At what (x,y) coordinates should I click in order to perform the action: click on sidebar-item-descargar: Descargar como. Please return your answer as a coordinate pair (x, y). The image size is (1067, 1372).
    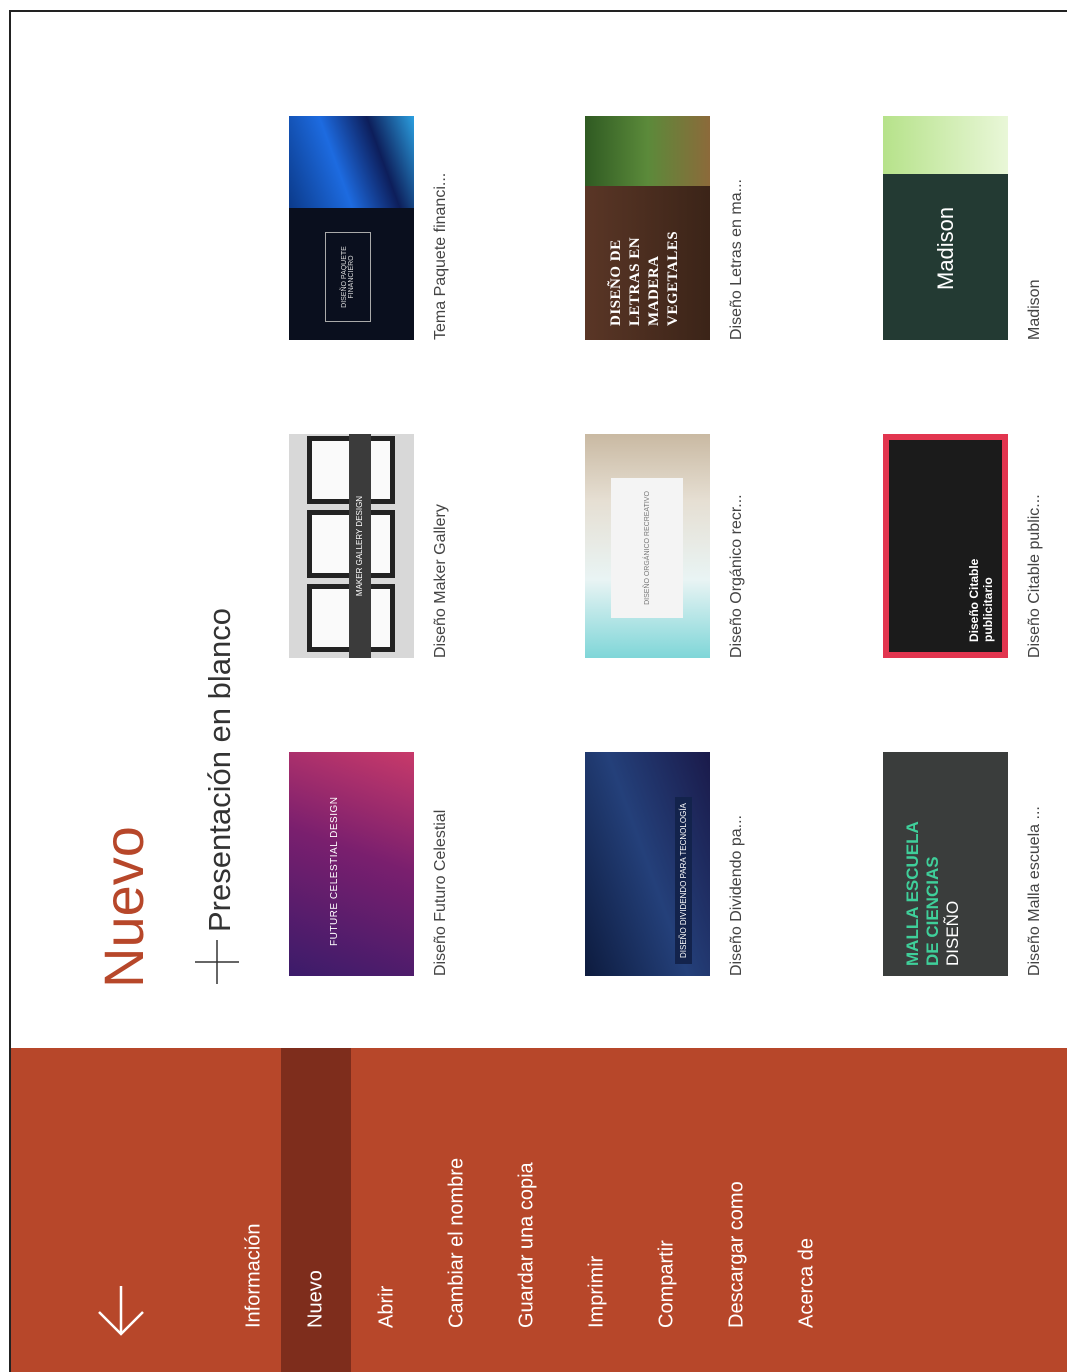
    Looking at the image, I should click on (737, 1210).